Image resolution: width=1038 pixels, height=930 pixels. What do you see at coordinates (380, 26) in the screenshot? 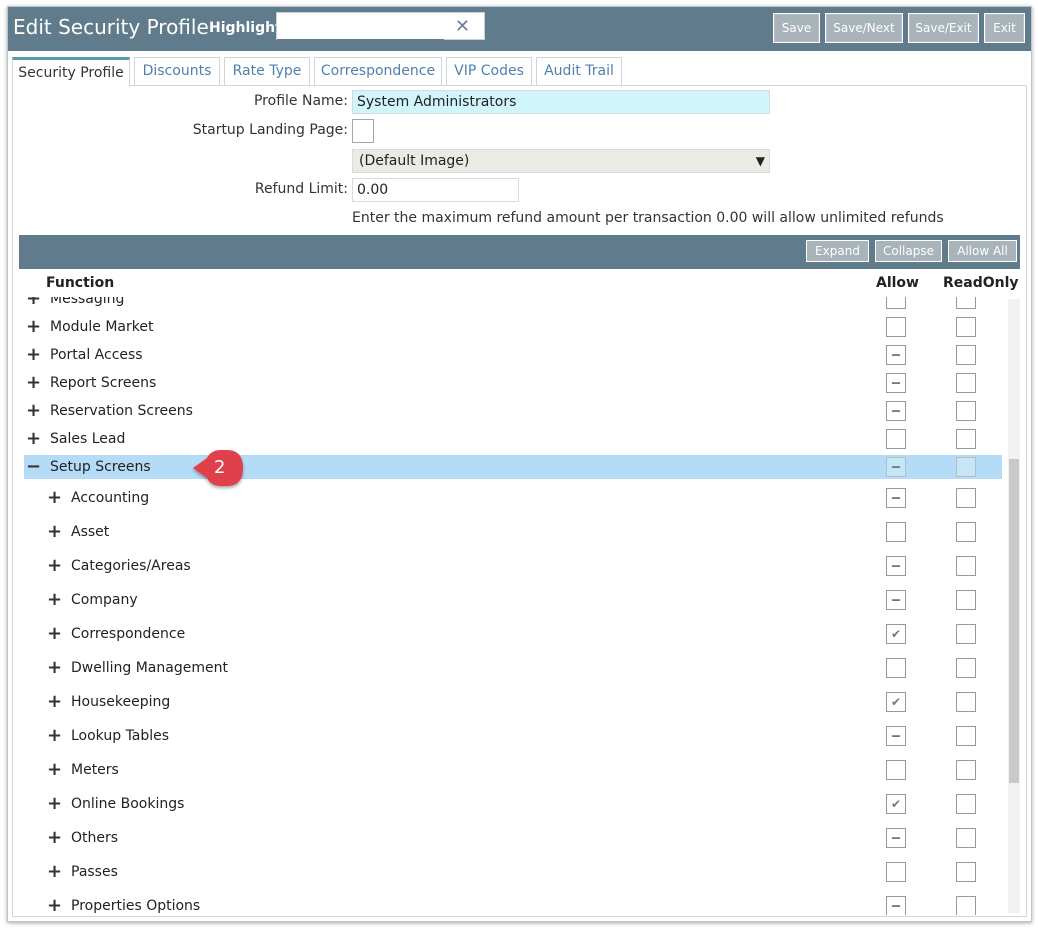
I see `highlight-input: ✕` at bounding box center [380, 26].